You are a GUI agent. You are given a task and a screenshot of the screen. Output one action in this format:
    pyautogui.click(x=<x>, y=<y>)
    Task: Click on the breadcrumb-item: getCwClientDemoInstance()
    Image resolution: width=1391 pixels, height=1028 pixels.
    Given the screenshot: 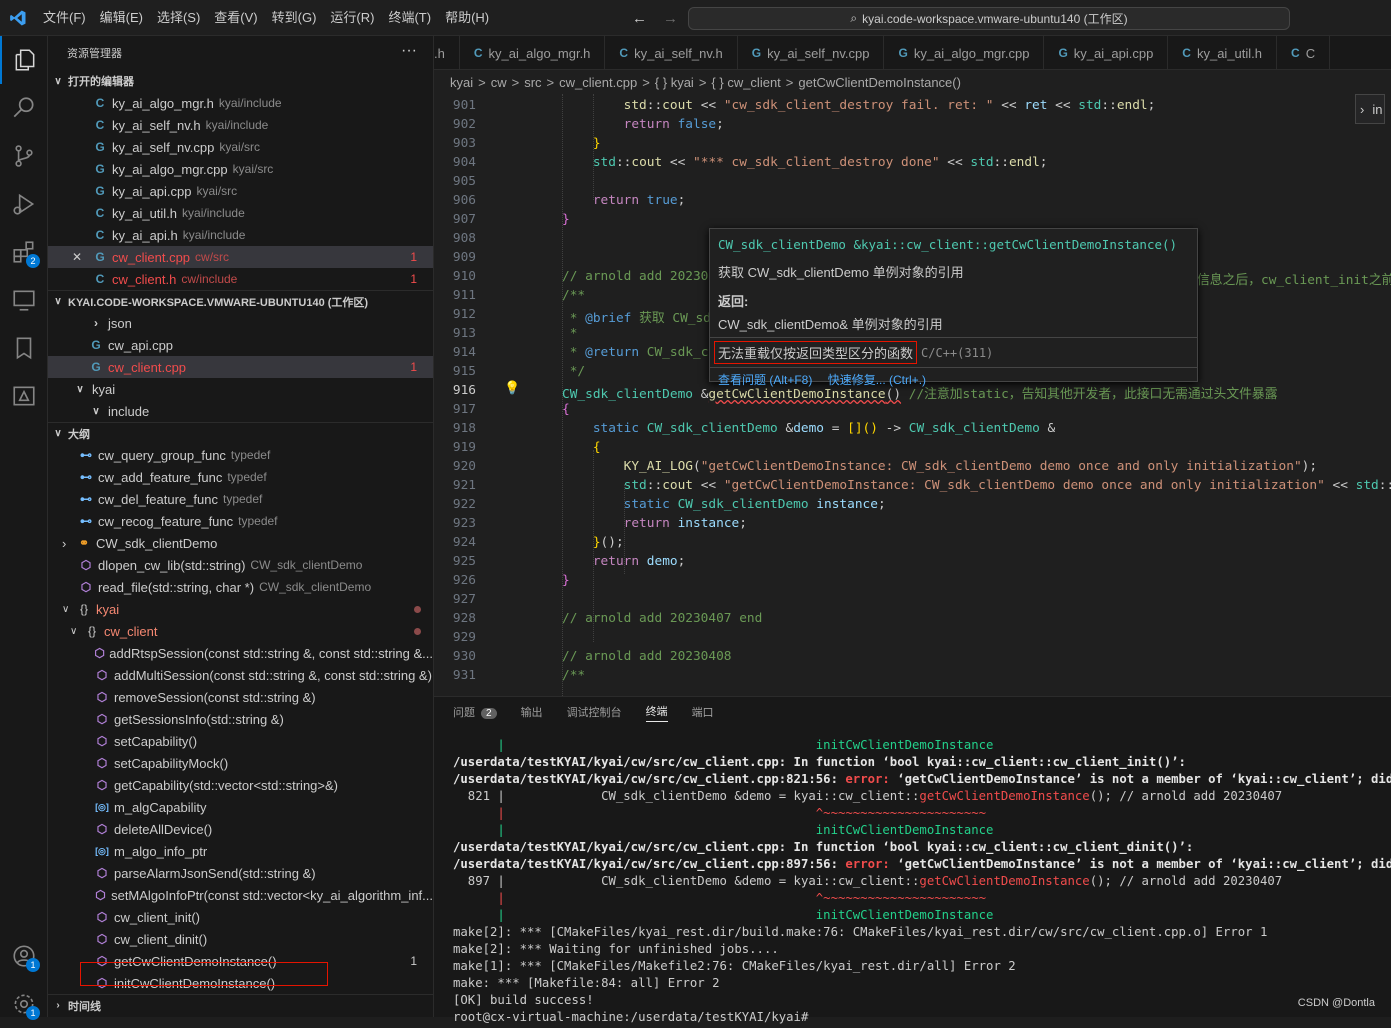 What is the action you would take?
    pyautogui.click(x=879, y=82)
    